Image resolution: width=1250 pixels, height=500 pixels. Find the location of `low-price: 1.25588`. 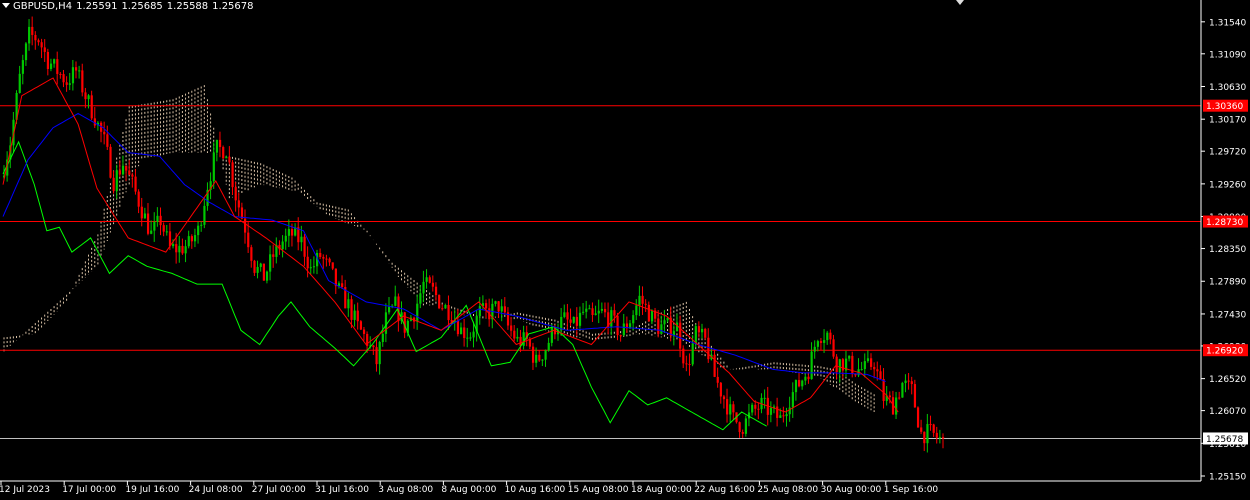

low-price: 1.25588 is located at coordinates (187, 6).